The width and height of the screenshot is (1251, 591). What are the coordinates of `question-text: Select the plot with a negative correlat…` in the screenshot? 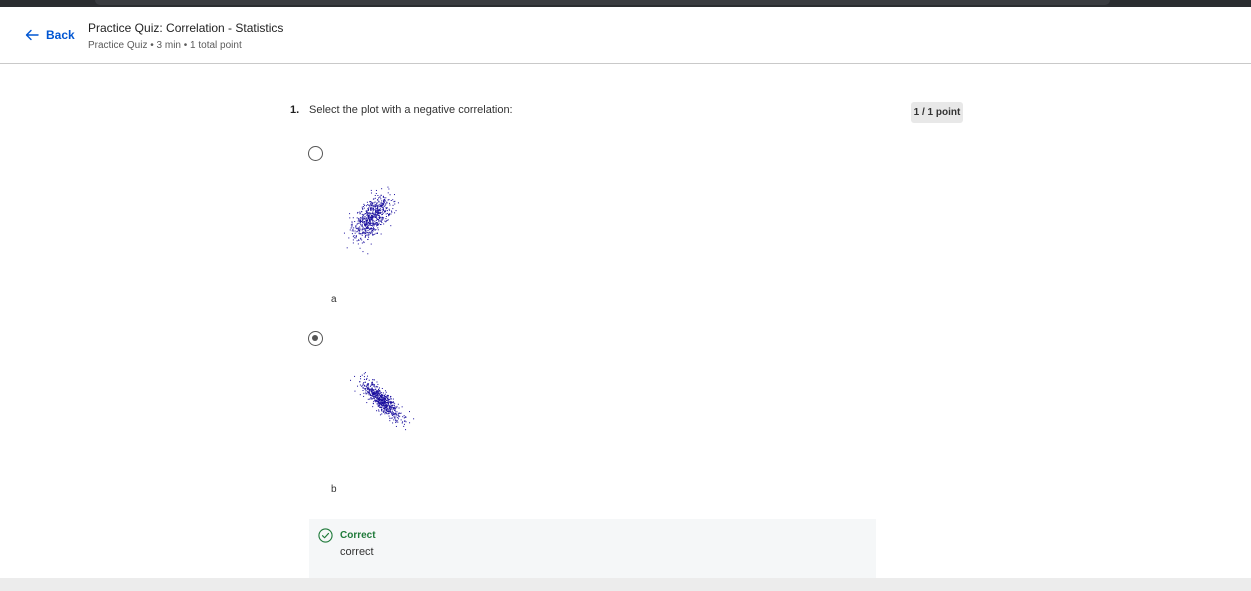 It's located at (411, 110).